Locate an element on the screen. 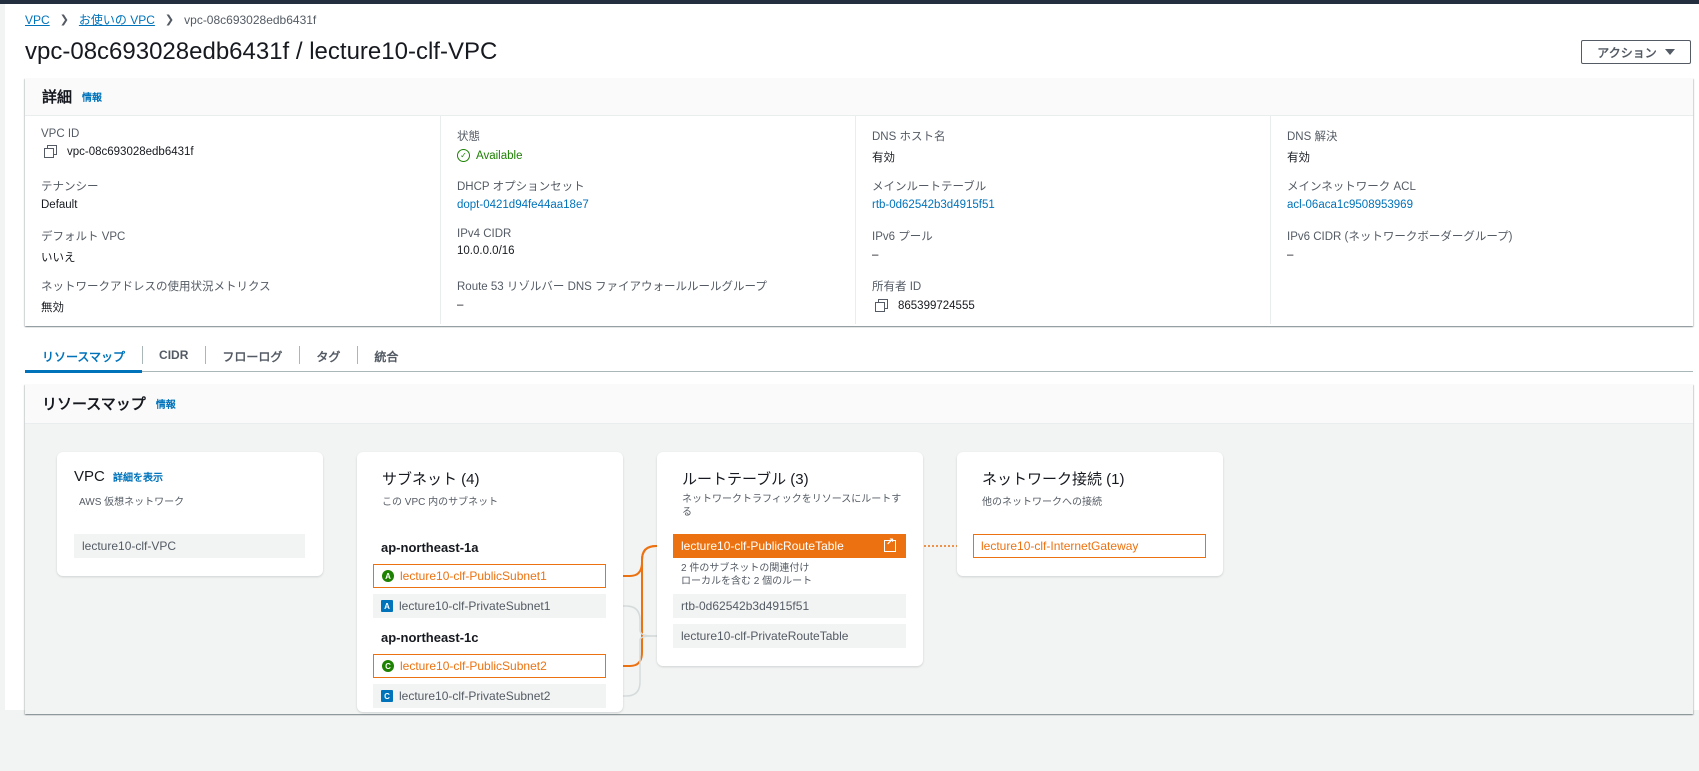 The image size is (1699, 771). subnet-name: lecture10-clf-PublicSubnet1 is located at coordinates (473, 576).